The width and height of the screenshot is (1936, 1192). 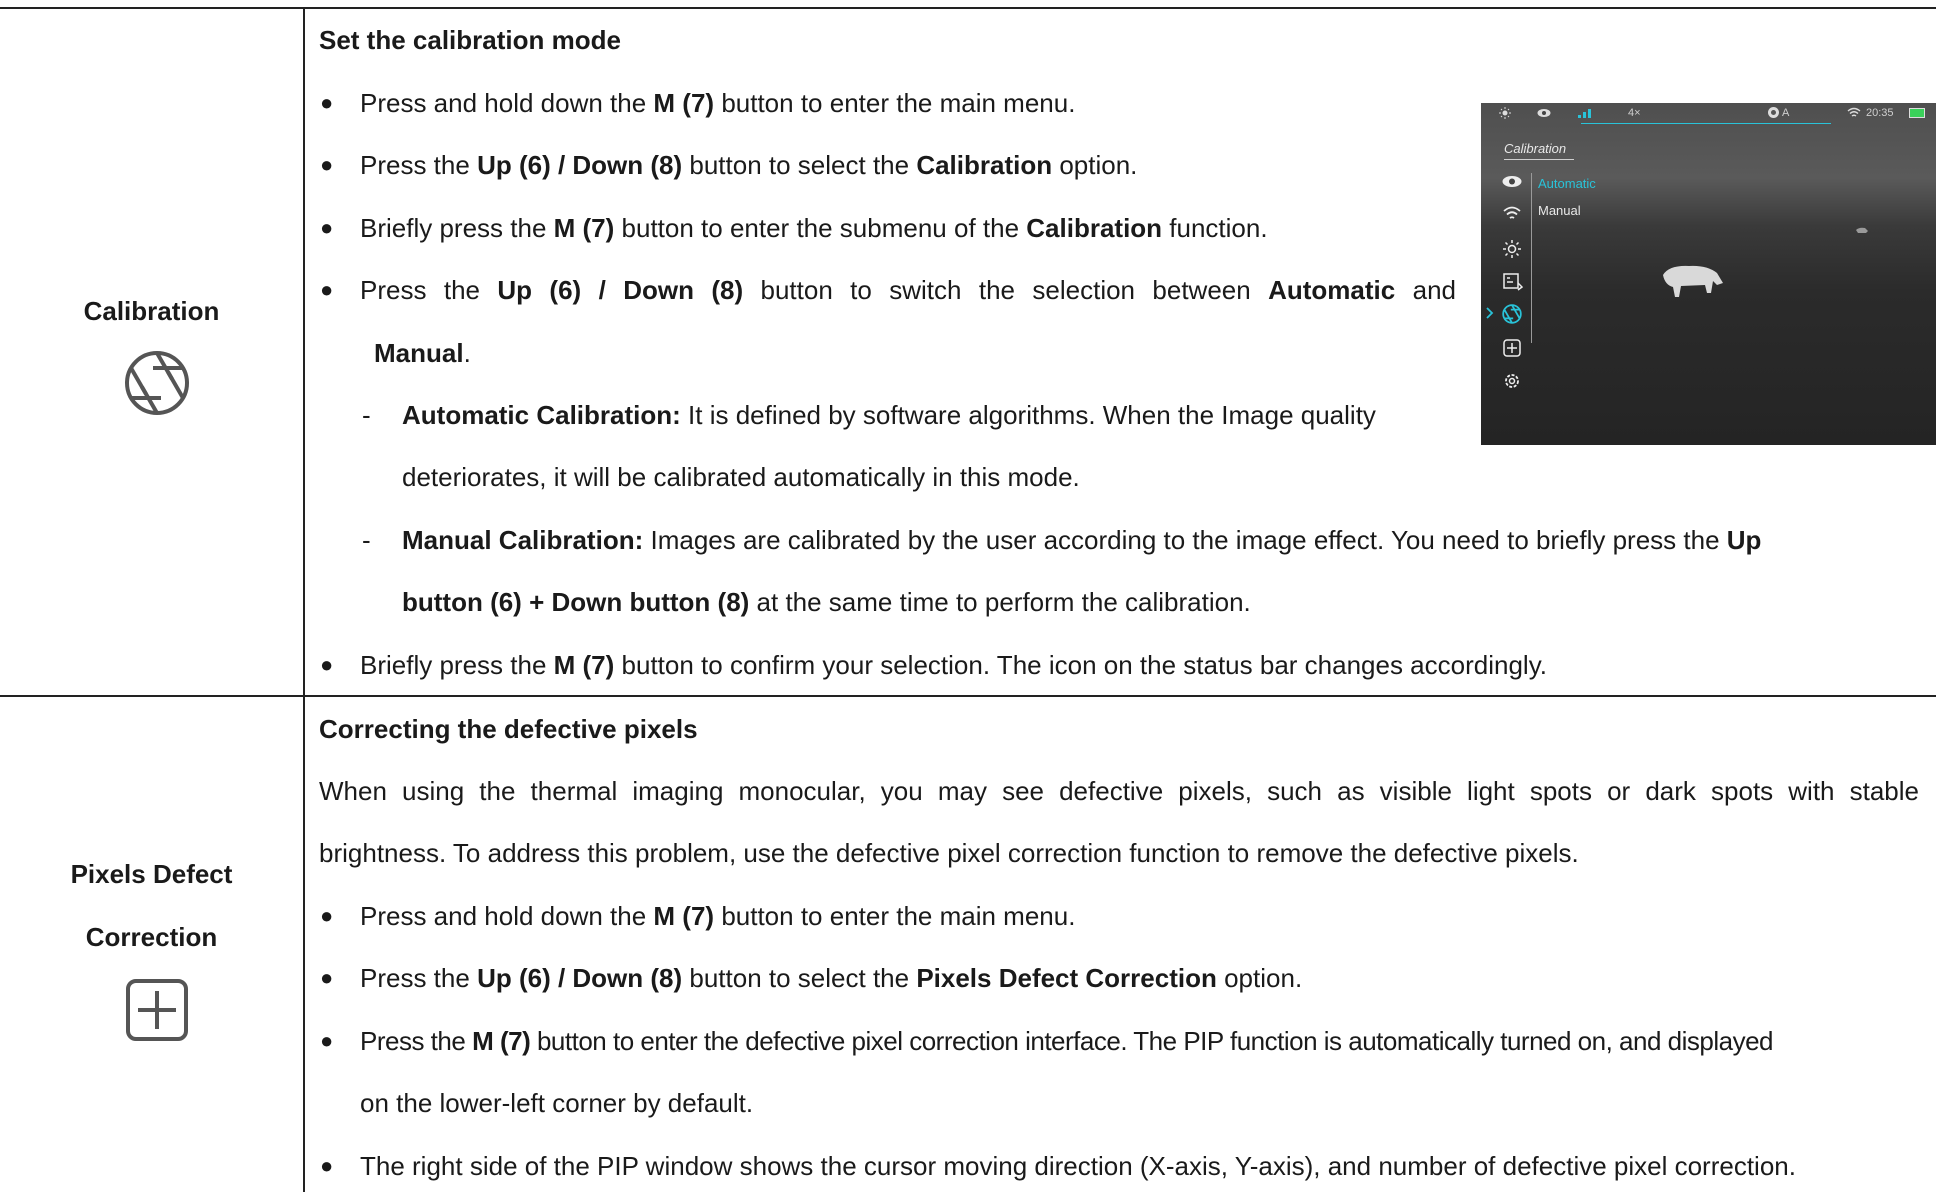 What do you see at coordinates (157, 1010) in the screenshot?
I see `pixel-correction-icon` at bounding box center [157, 1010].